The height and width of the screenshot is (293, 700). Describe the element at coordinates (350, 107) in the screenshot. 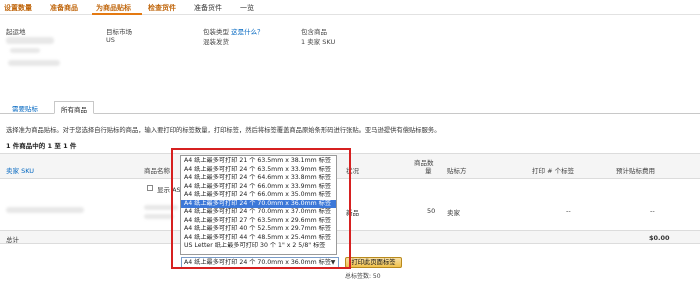

I see `tab-bar: 需要贴标 所有商品` at that location.